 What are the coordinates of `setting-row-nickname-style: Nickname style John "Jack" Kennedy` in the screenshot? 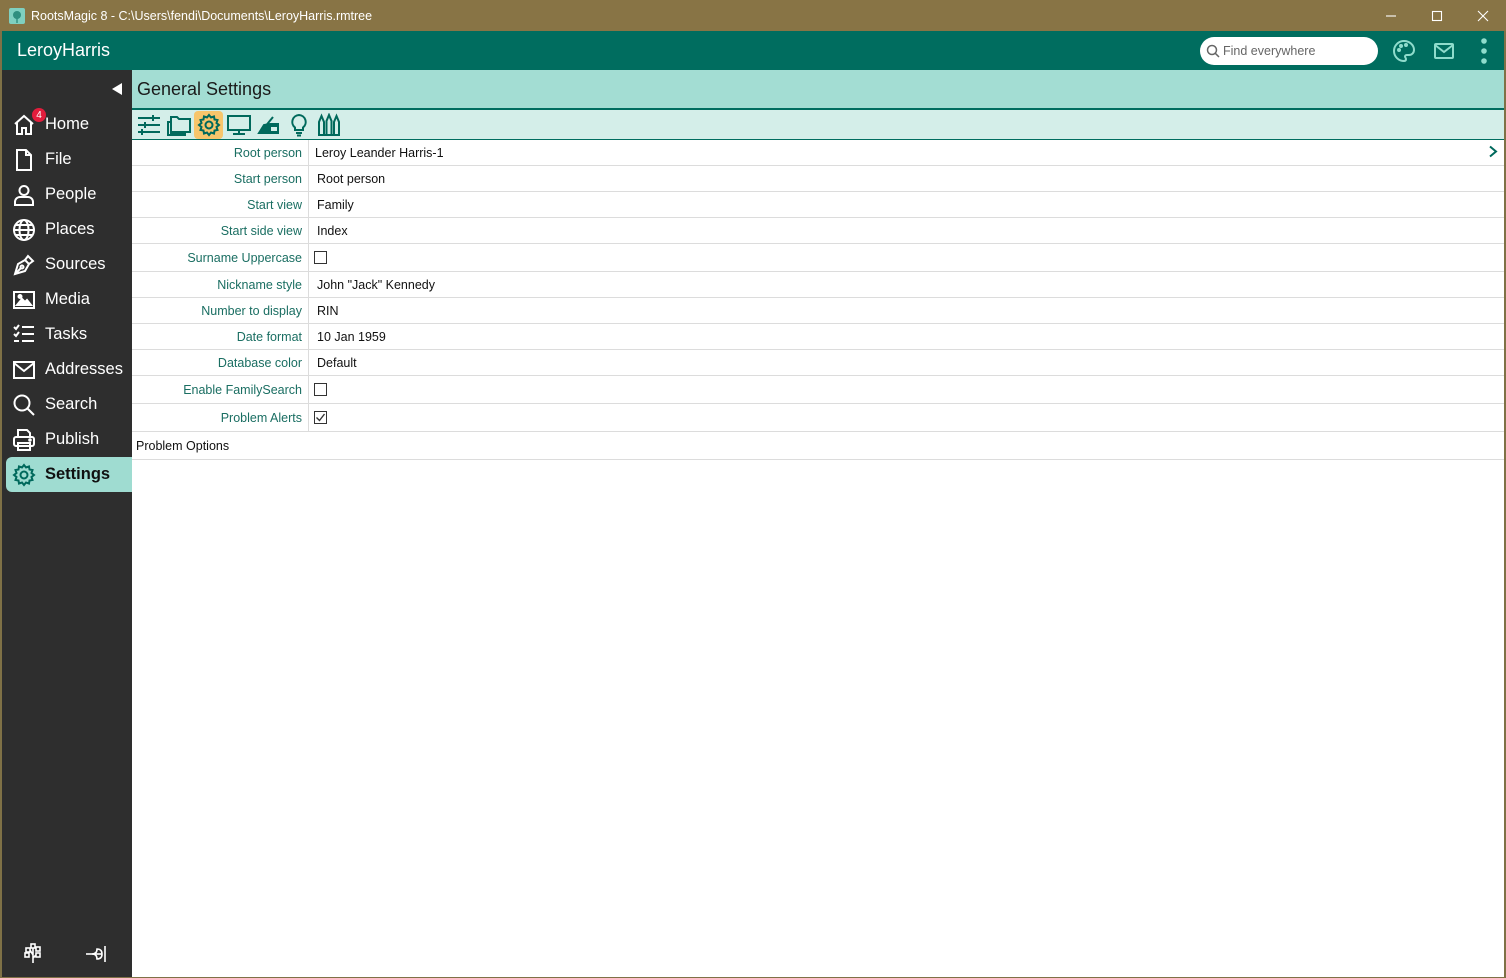 It's located at (818, 285).